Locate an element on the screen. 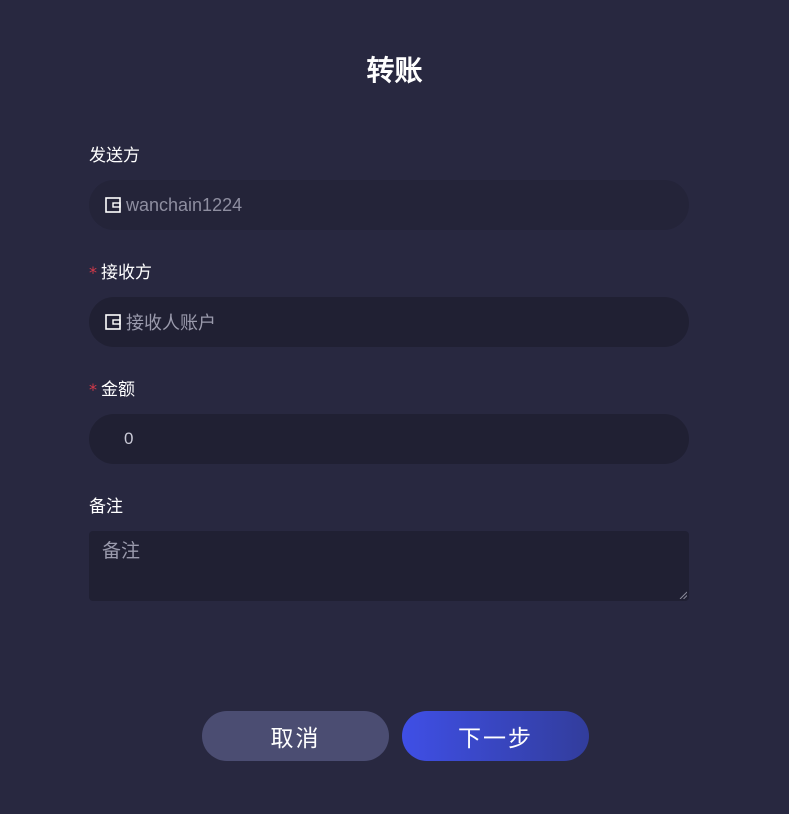  next-step-button-label: 下一步 is located at coordinates (495, 739).